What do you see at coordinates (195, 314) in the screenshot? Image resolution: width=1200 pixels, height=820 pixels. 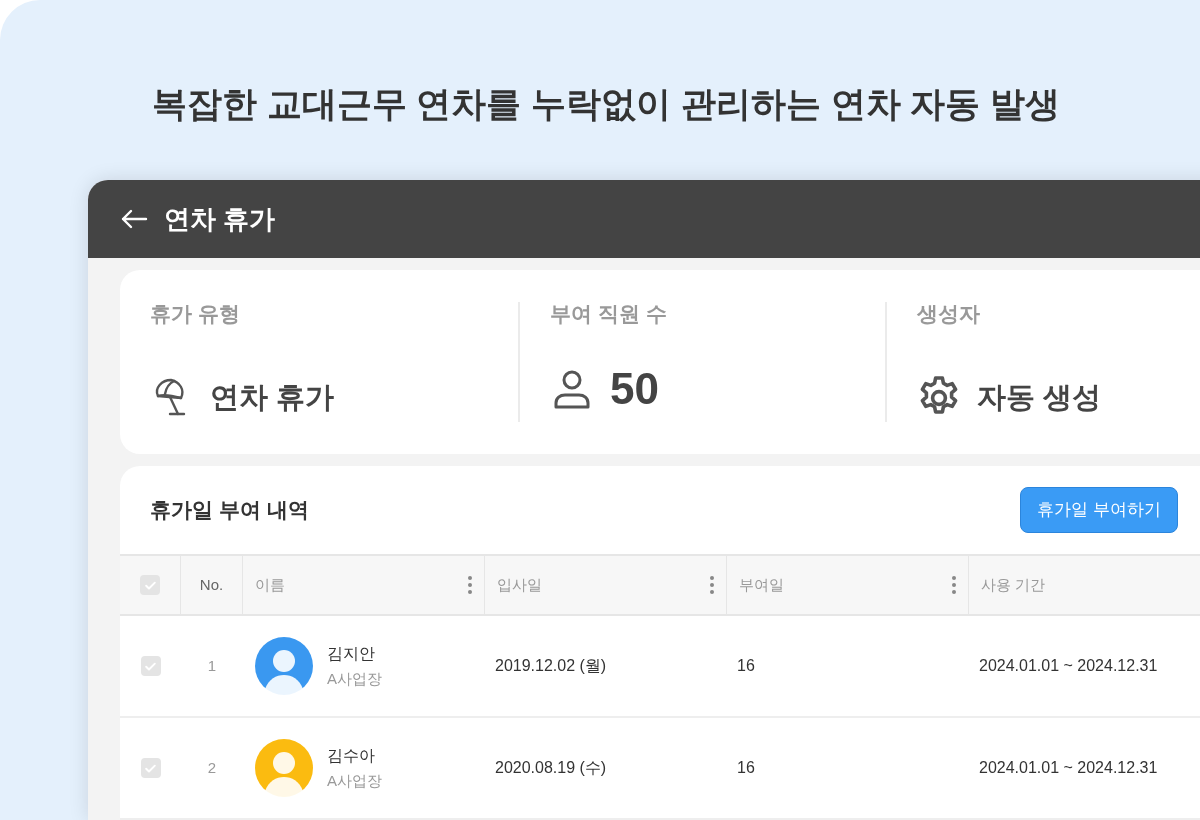 I see `summary-label: 휴가 유형` at bounding box center [195, 314].